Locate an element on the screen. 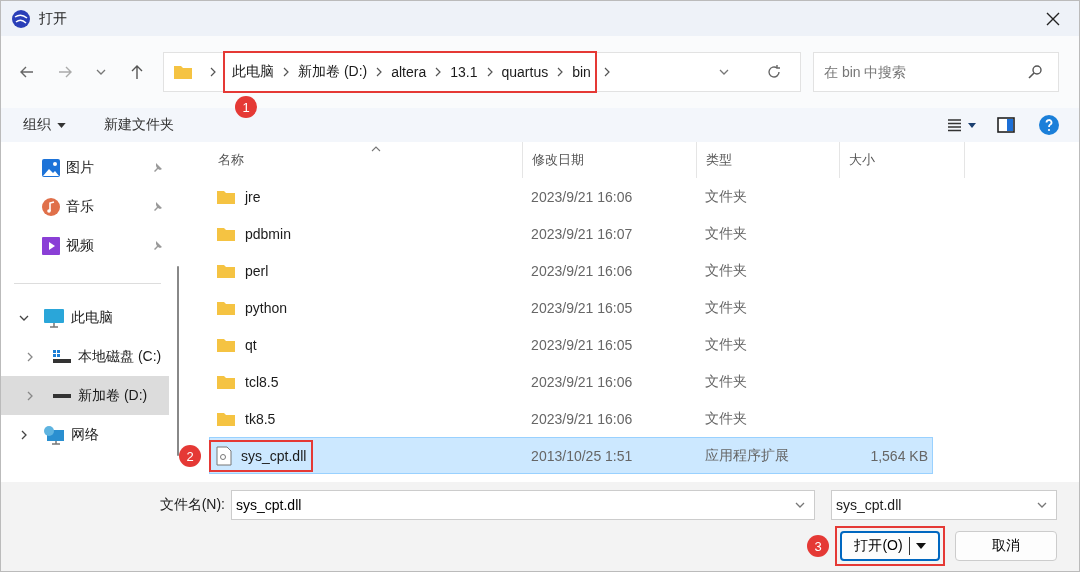  column-header: 修改日期 is located at coordinates (610, 160).